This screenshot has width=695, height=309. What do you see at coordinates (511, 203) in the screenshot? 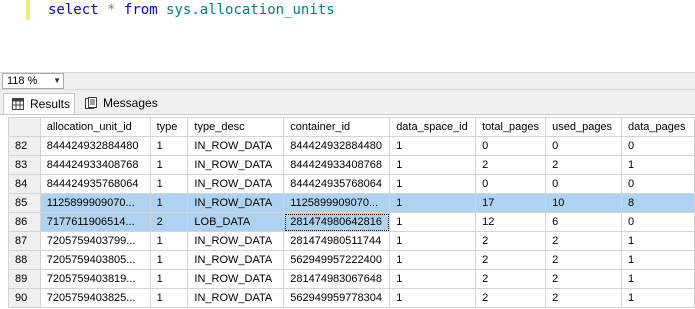
I see `grid-cell: 17` at bounding box center [511, 203].